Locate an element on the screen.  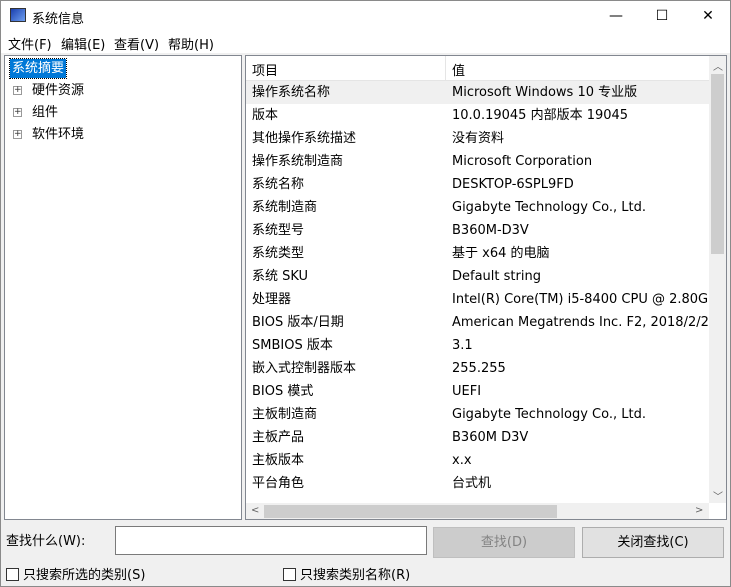
search-category-names-checkbox: 只搜索类别名称(R) is located at coordinates (346, 573).